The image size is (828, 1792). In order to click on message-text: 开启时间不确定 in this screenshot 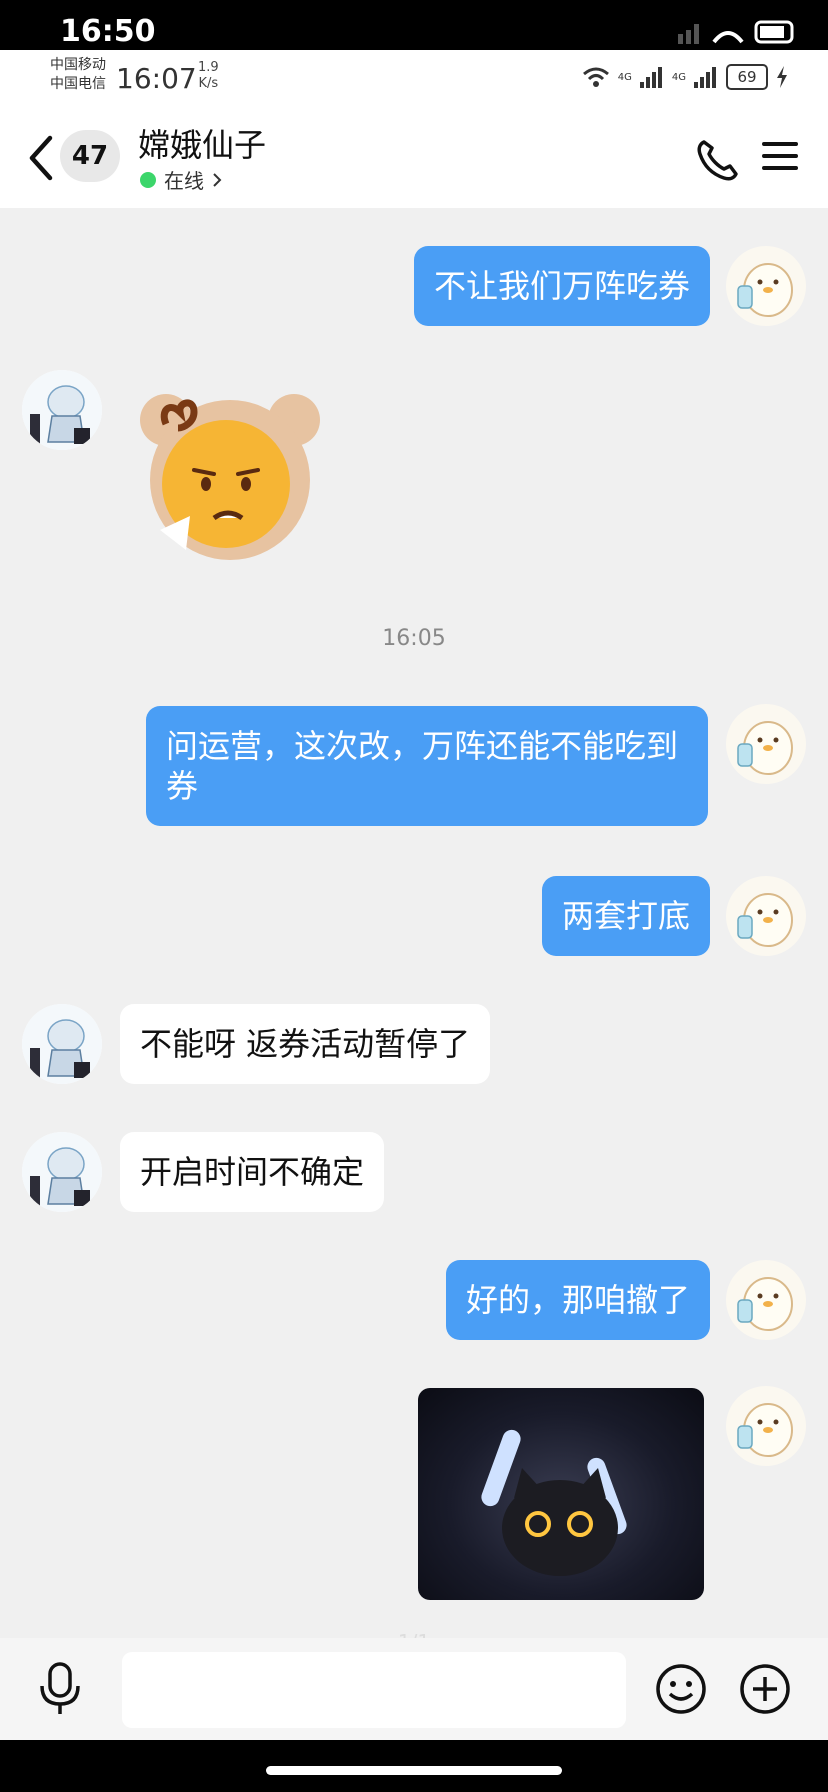, I will do `click(252, 1172)`.